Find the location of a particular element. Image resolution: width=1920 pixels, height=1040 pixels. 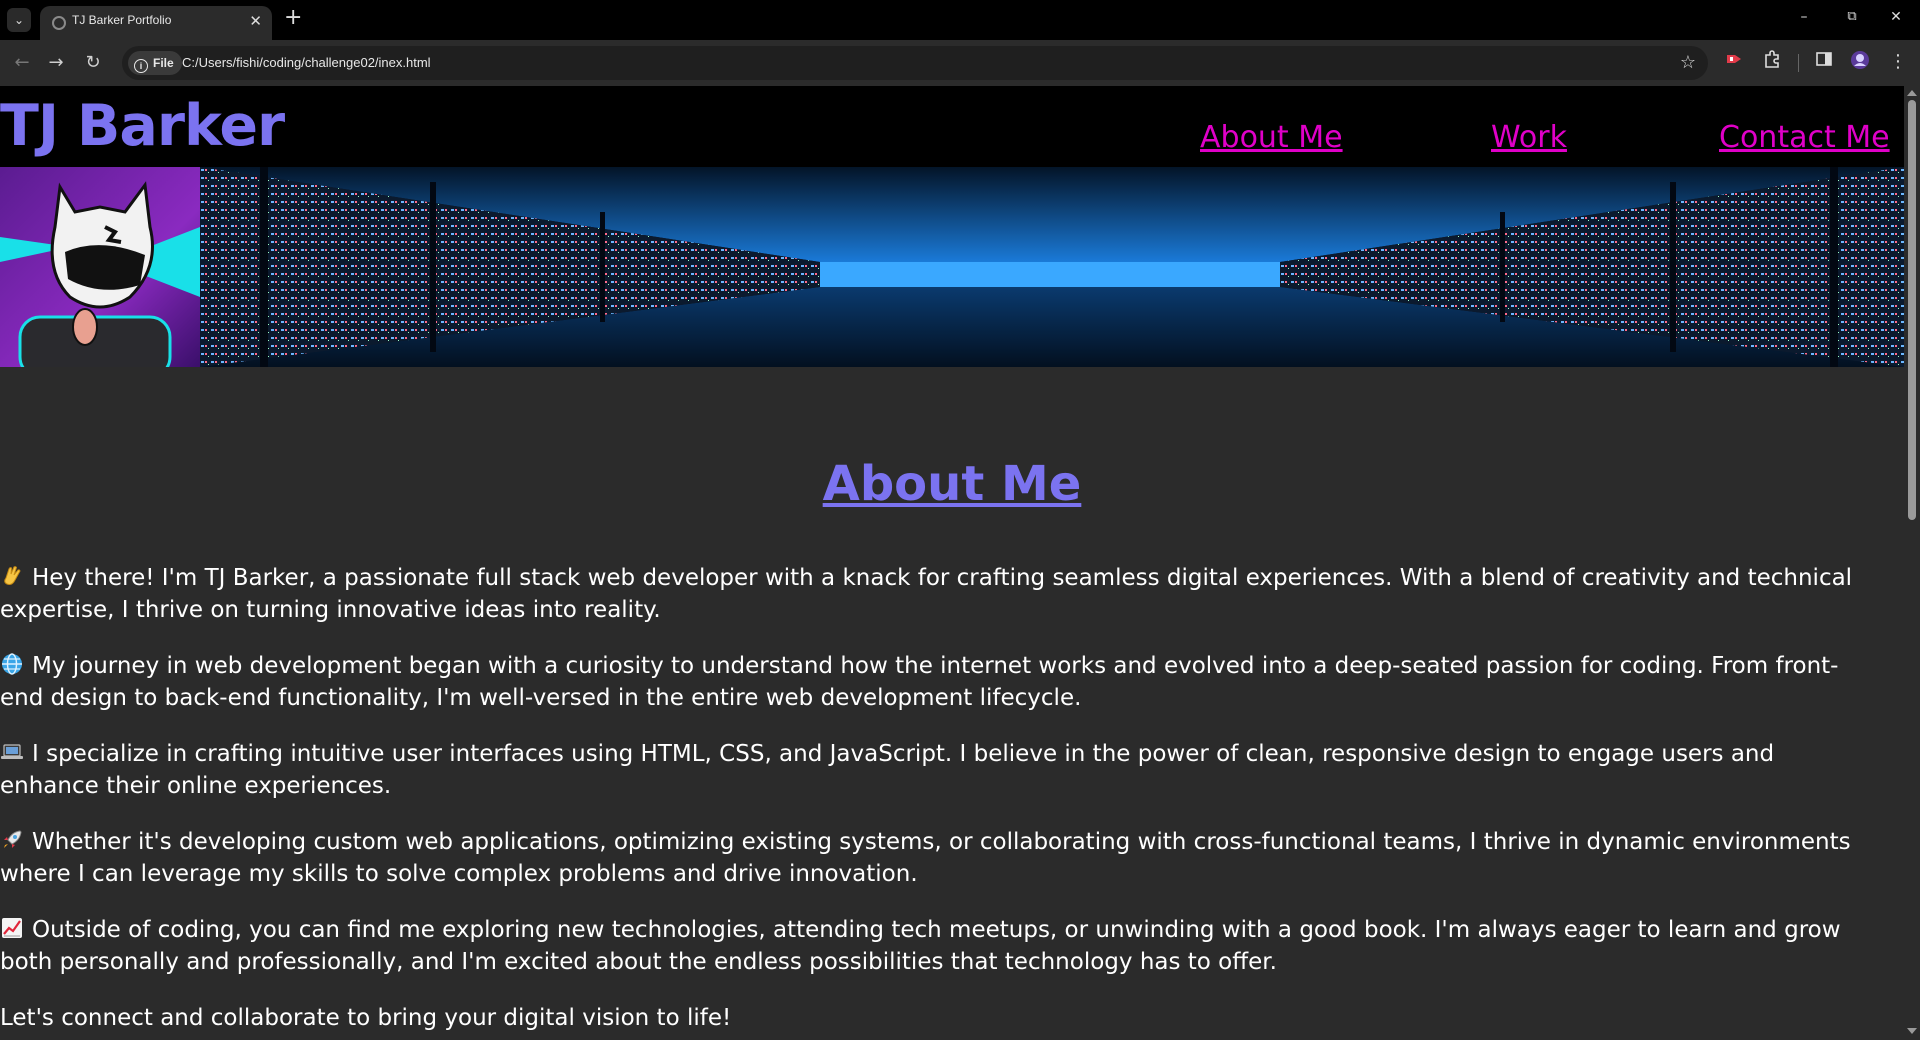

browser-tab: TJ Barker Portfolio ✕ is located at coordinates (156, 23).